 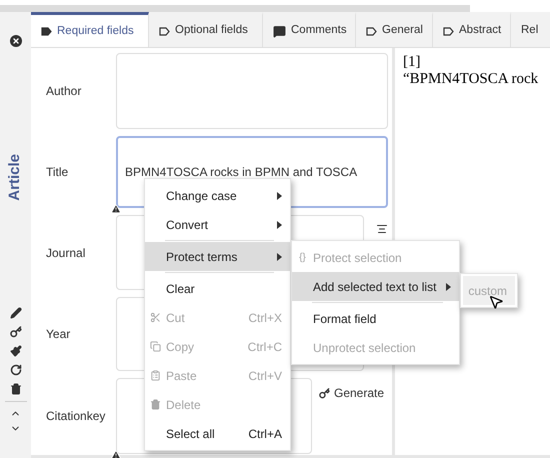 What do you see at coordinates (16, 41) in the screenshot?
I see `close-icon` at bounding box center [16, 41].